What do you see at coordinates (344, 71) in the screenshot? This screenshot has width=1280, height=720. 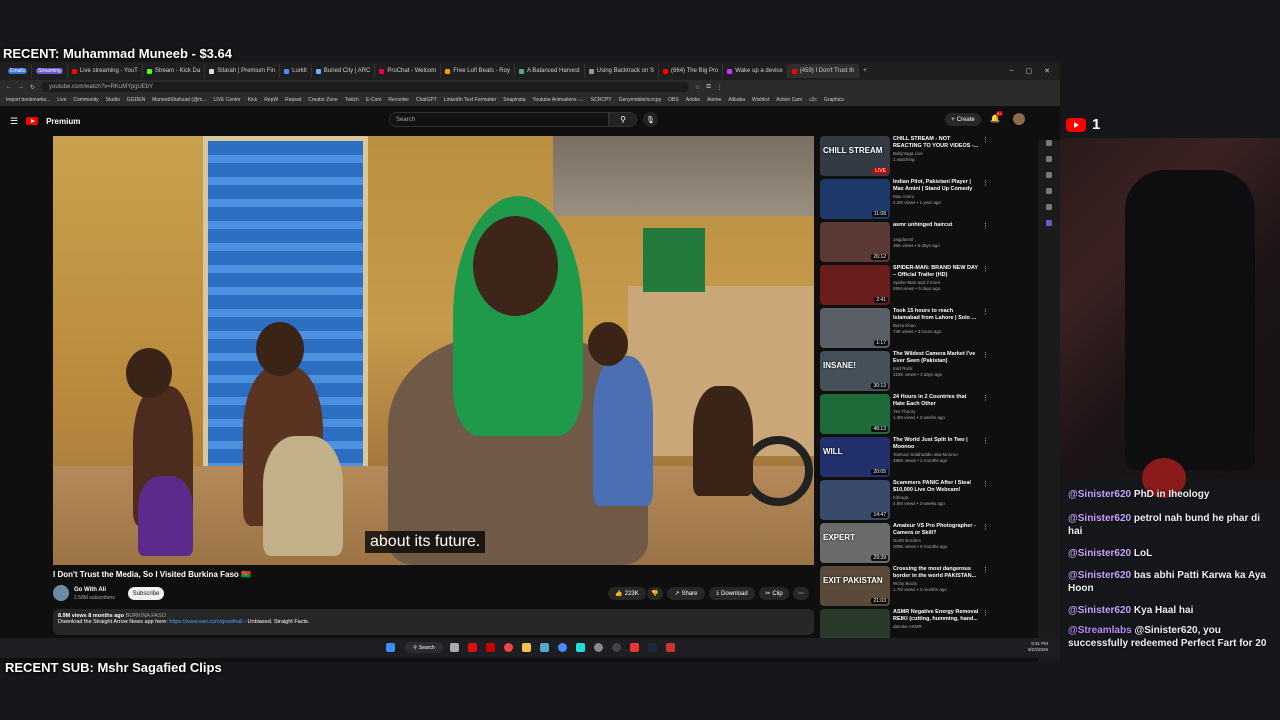 I see `tab-6: Buried City | ARC` at bounding box center [344, 71].